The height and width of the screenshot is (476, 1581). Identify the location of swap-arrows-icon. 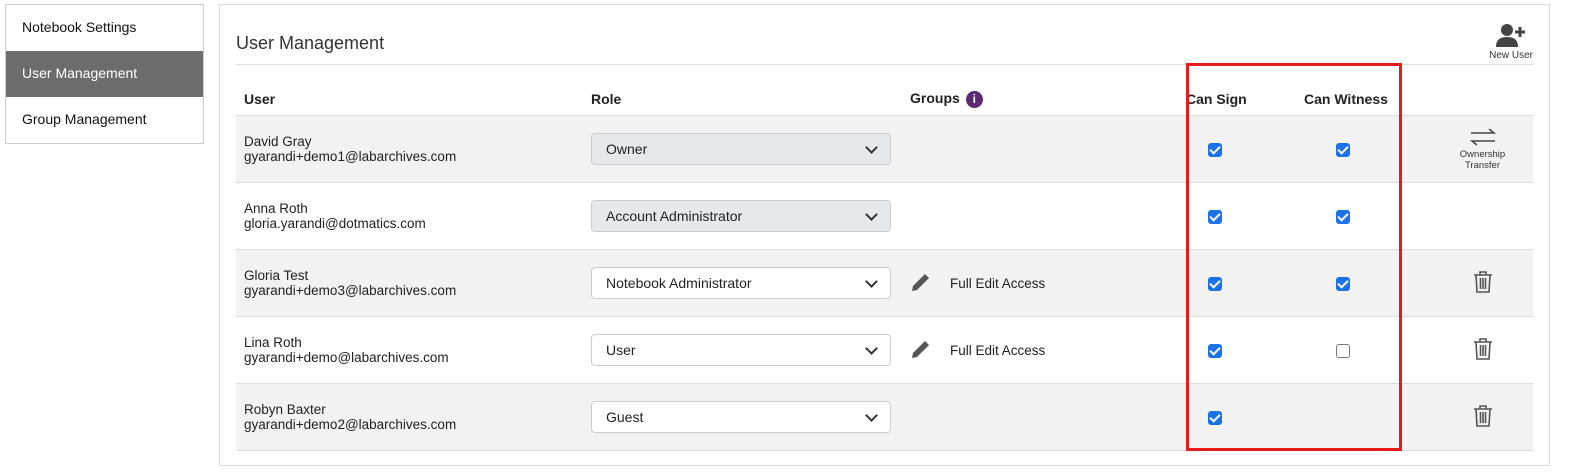
(1482, 136).